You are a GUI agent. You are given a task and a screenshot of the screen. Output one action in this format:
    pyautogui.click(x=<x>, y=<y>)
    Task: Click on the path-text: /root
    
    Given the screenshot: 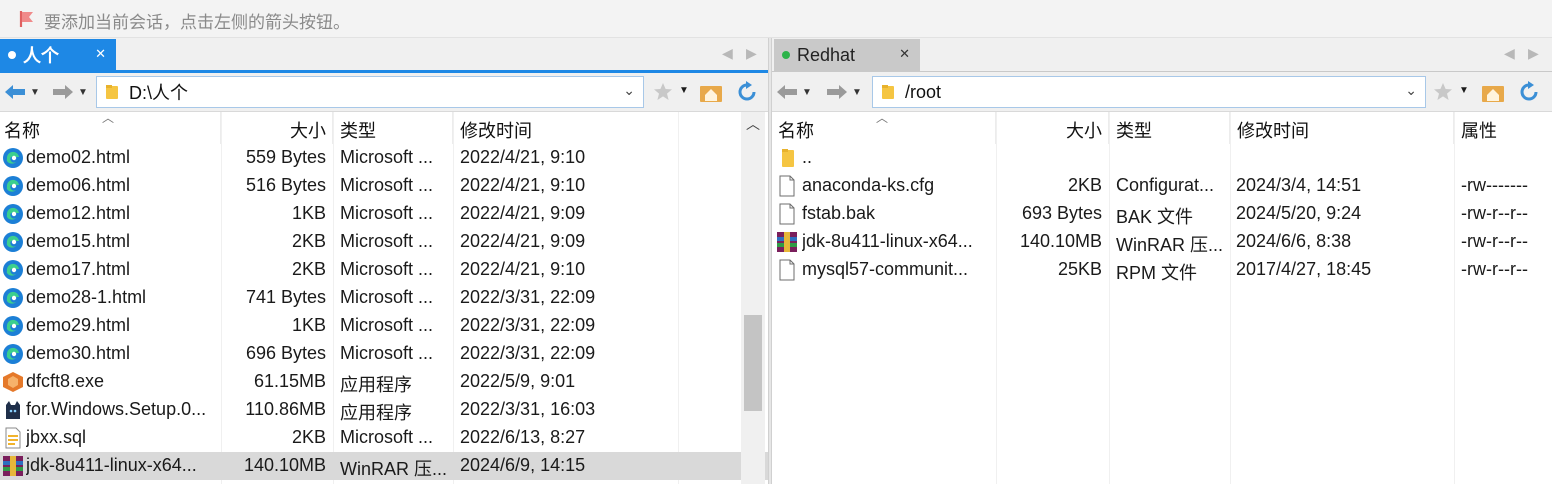 What is the action you would take?
    pyautogui.click(x=923, y=91)
    